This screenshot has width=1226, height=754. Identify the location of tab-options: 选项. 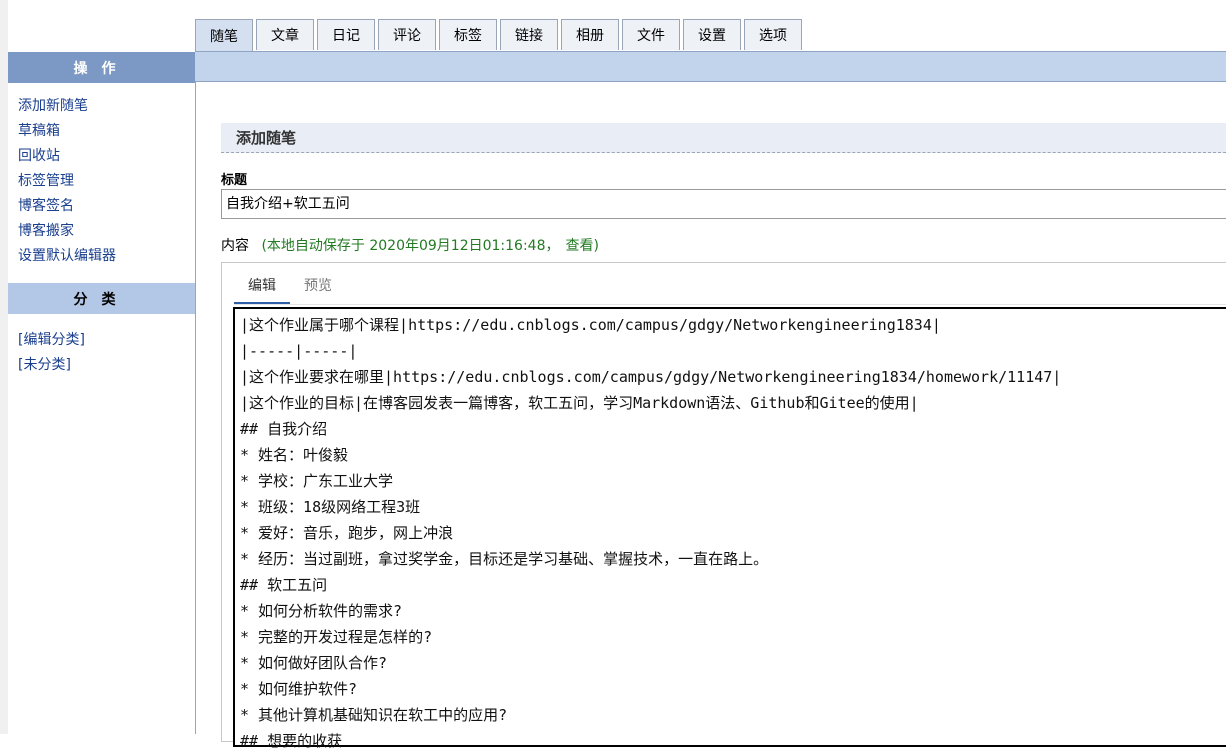
(773, 34).